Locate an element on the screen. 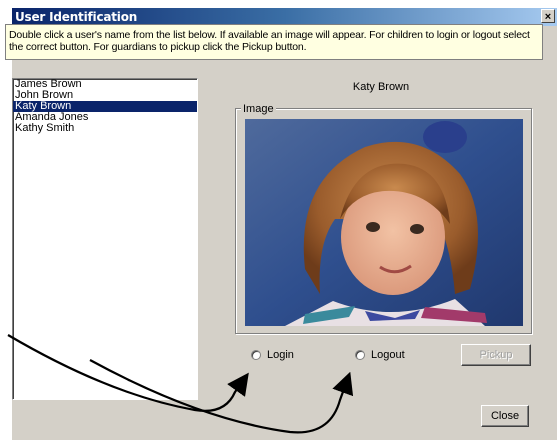 The image size is (557, 440). pickup-button: Pickup is located at coordinates (496, 355).